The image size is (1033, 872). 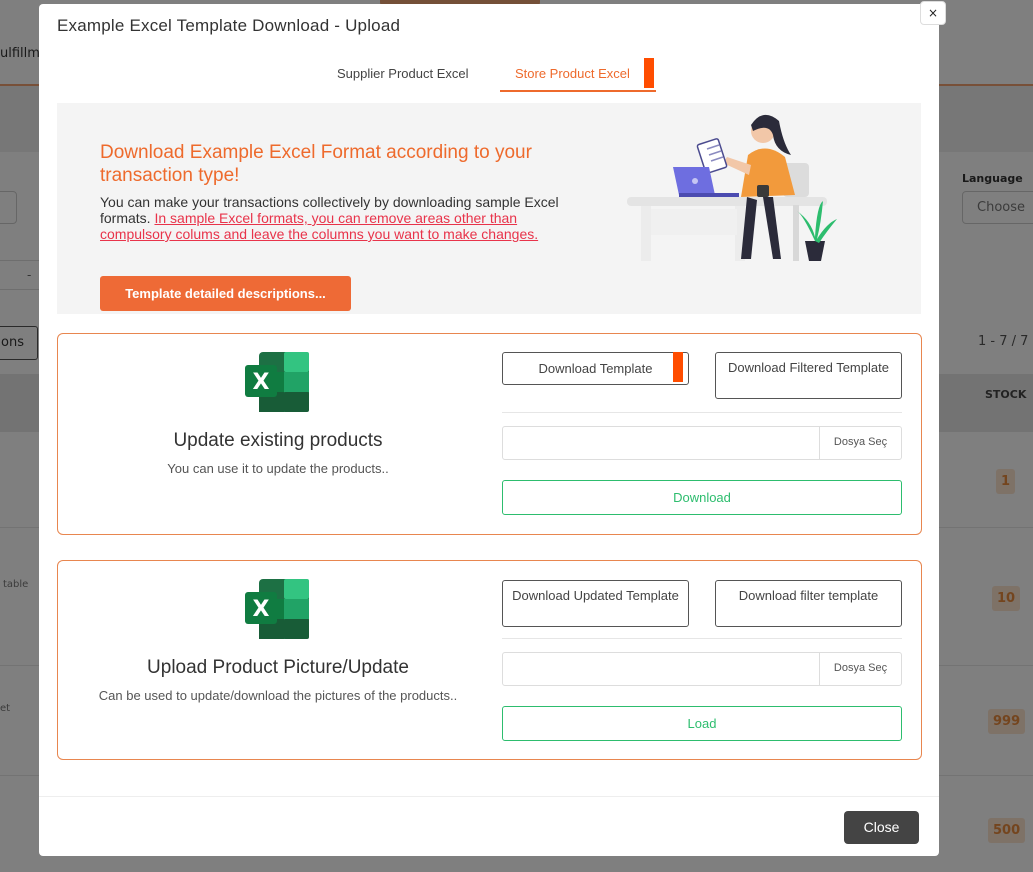 What do you see at coordinates (278, 468) in the screenshot?
I see `card-subtitle: You can use it to update the products..` at bounding box center [278, 468].